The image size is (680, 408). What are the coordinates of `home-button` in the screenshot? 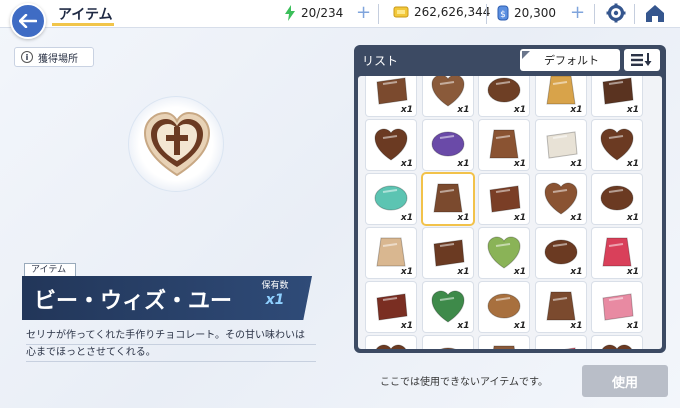 It's located at (655, 15).